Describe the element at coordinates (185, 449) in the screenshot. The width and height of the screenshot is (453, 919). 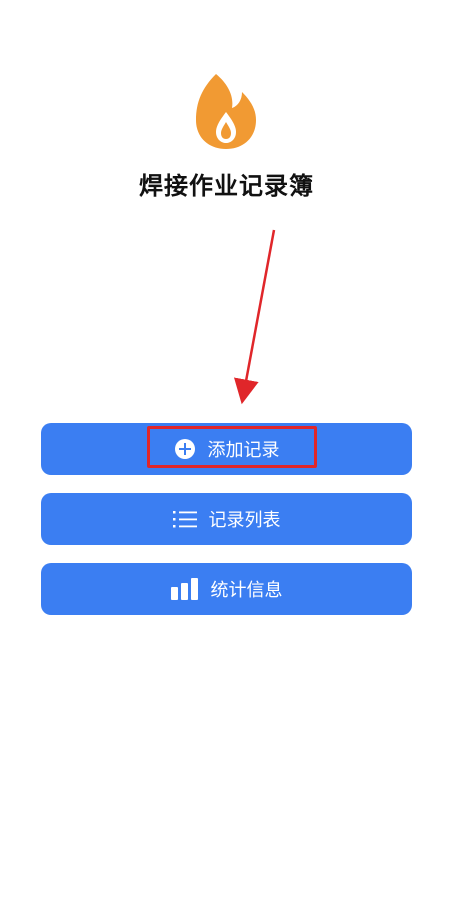
I see `plus-circle-icon` at that location.